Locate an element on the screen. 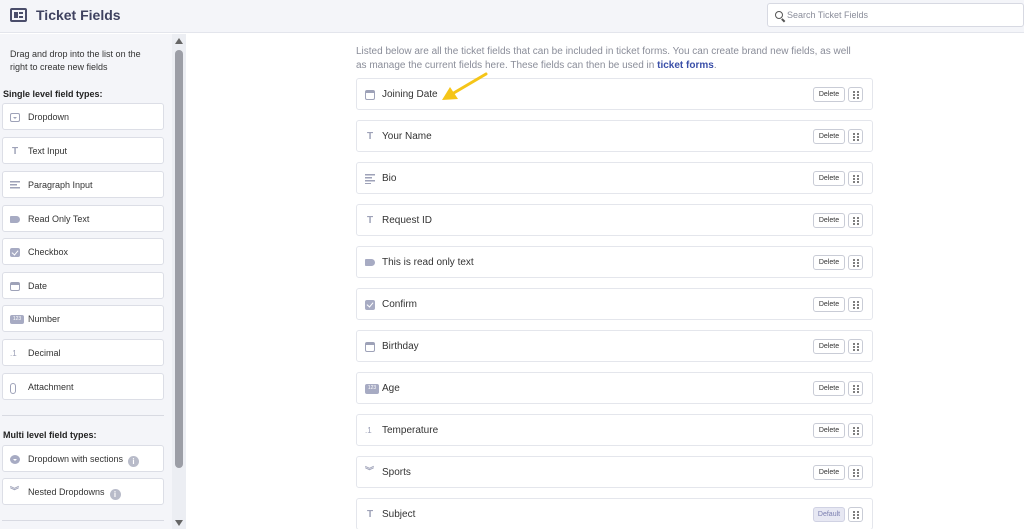 This screenshot has height=529, width=1024. annotation-arrow-icon is located at coordinates (465, 86).